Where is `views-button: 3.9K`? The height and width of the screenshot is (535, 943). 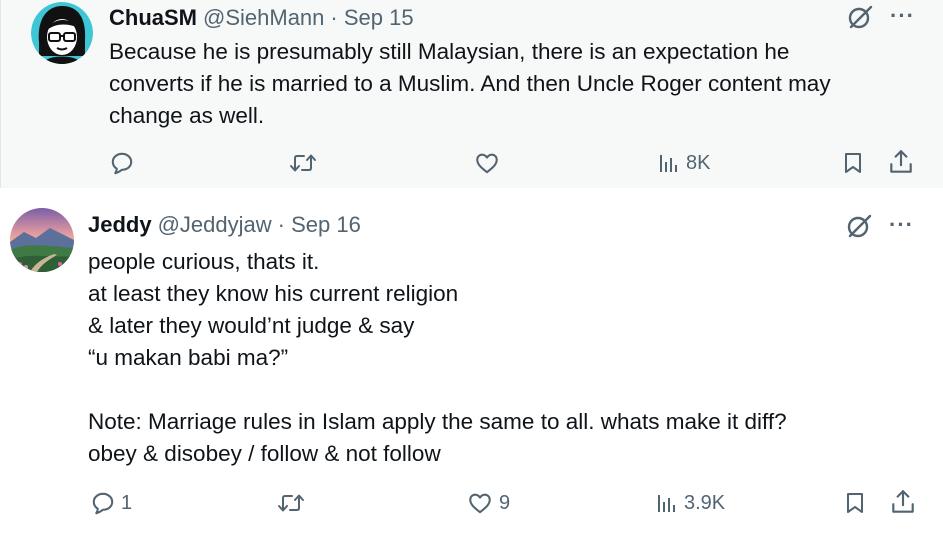
views-button: 3.9K is located at coordinates (690, 503).